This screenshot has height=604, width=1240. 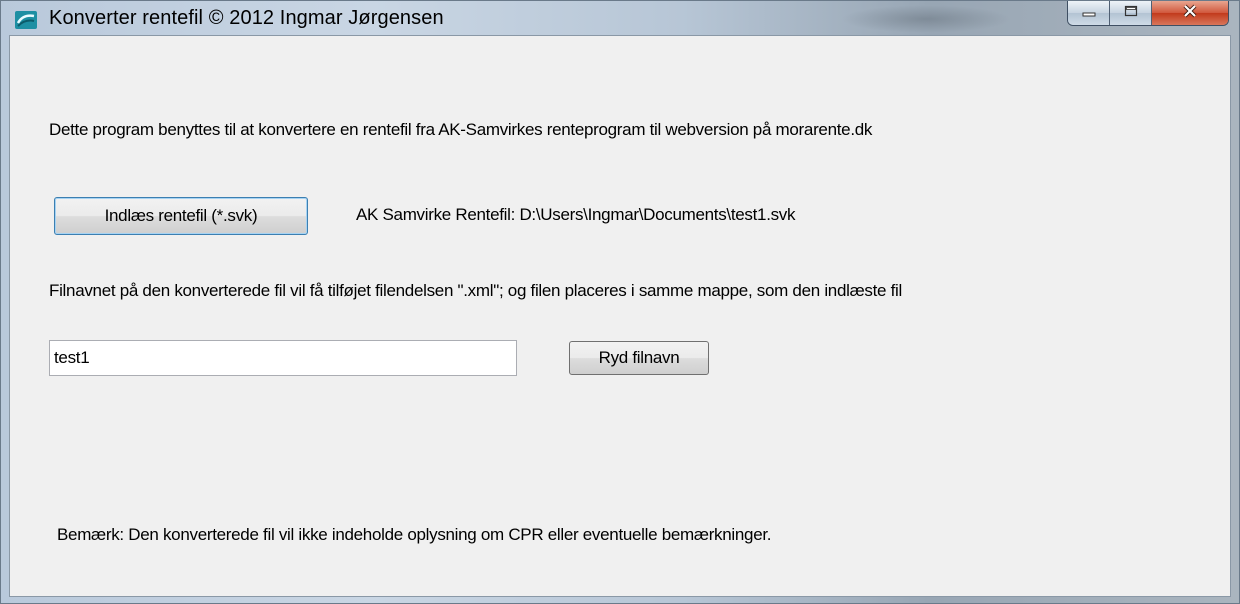 I want to click on maximize-icon, so click(x=1131, y=13).